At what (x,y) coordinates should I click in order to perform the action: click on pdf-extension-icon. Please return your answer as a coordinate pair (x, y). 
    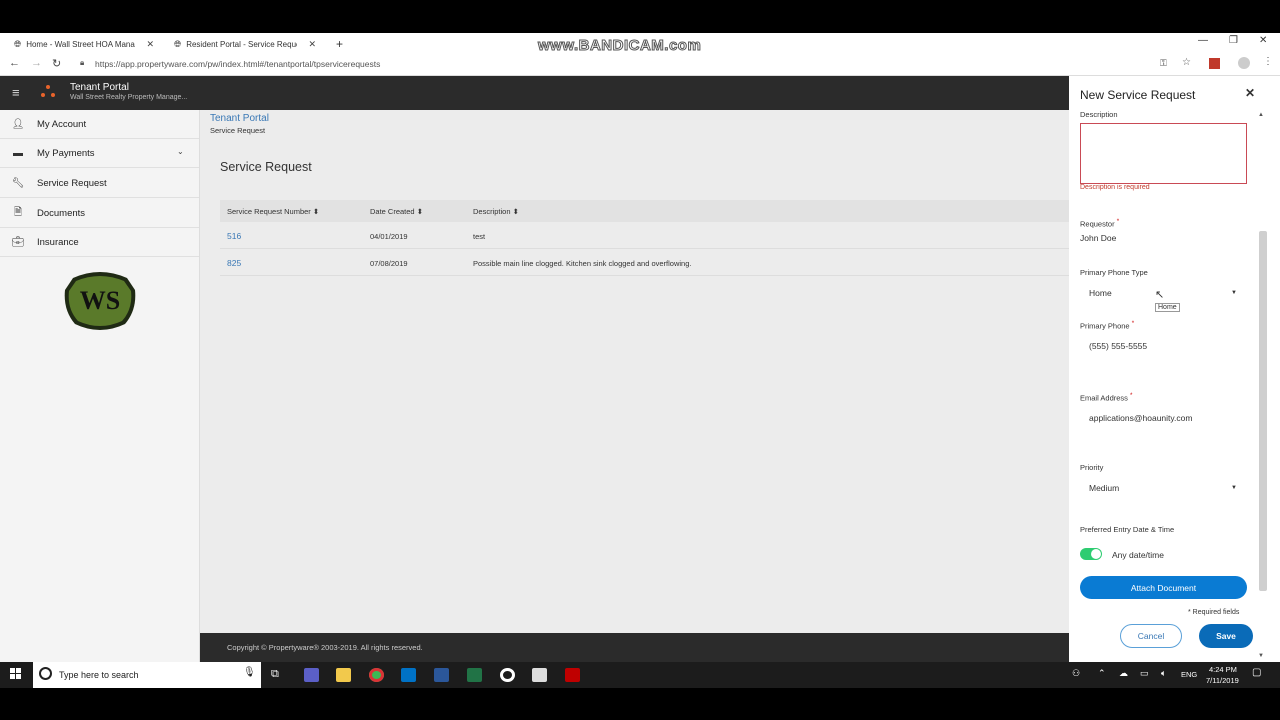
    Looking at the image, I should click on (1214, 63).